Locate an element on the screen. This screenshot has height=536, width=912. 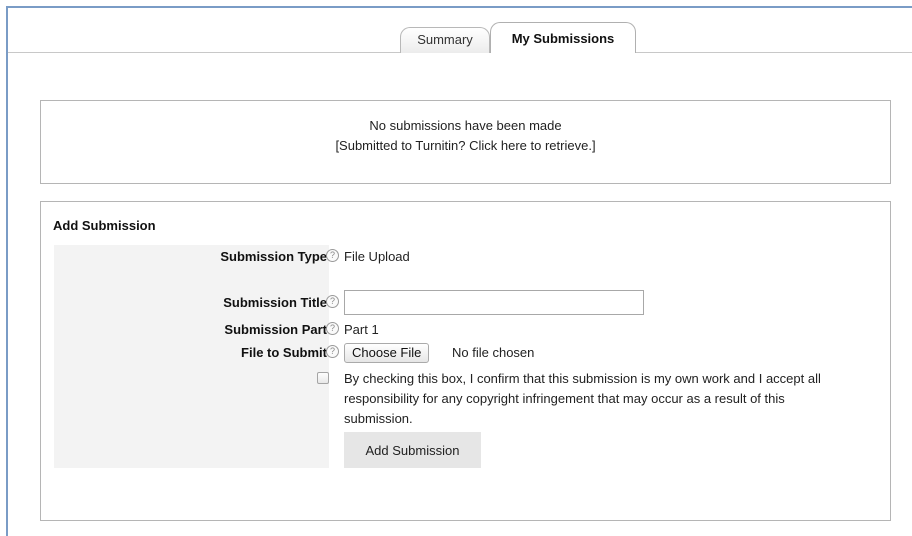
active-tab-underlay is located at coordinates (563, 53).